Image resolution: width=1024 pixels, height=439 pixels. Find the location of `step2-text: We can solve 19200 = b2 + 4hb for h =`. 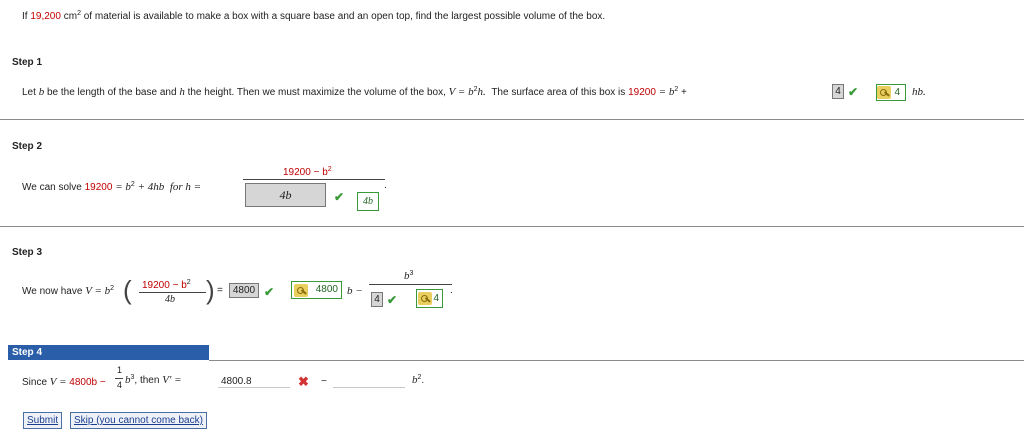

step2-text: We can solve 19200 = b2 + 4hb for h = is located at coordinates (112, 187).